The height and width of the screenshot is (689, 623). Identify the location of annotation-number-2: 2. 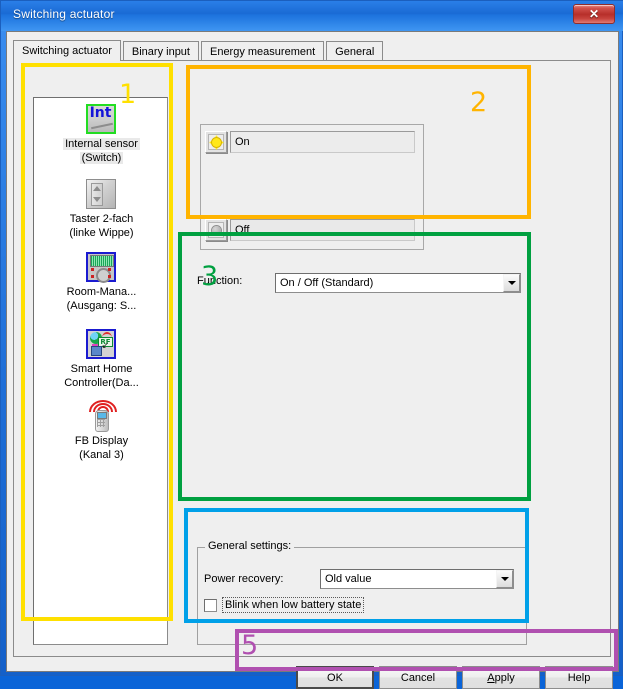
(479, 102).